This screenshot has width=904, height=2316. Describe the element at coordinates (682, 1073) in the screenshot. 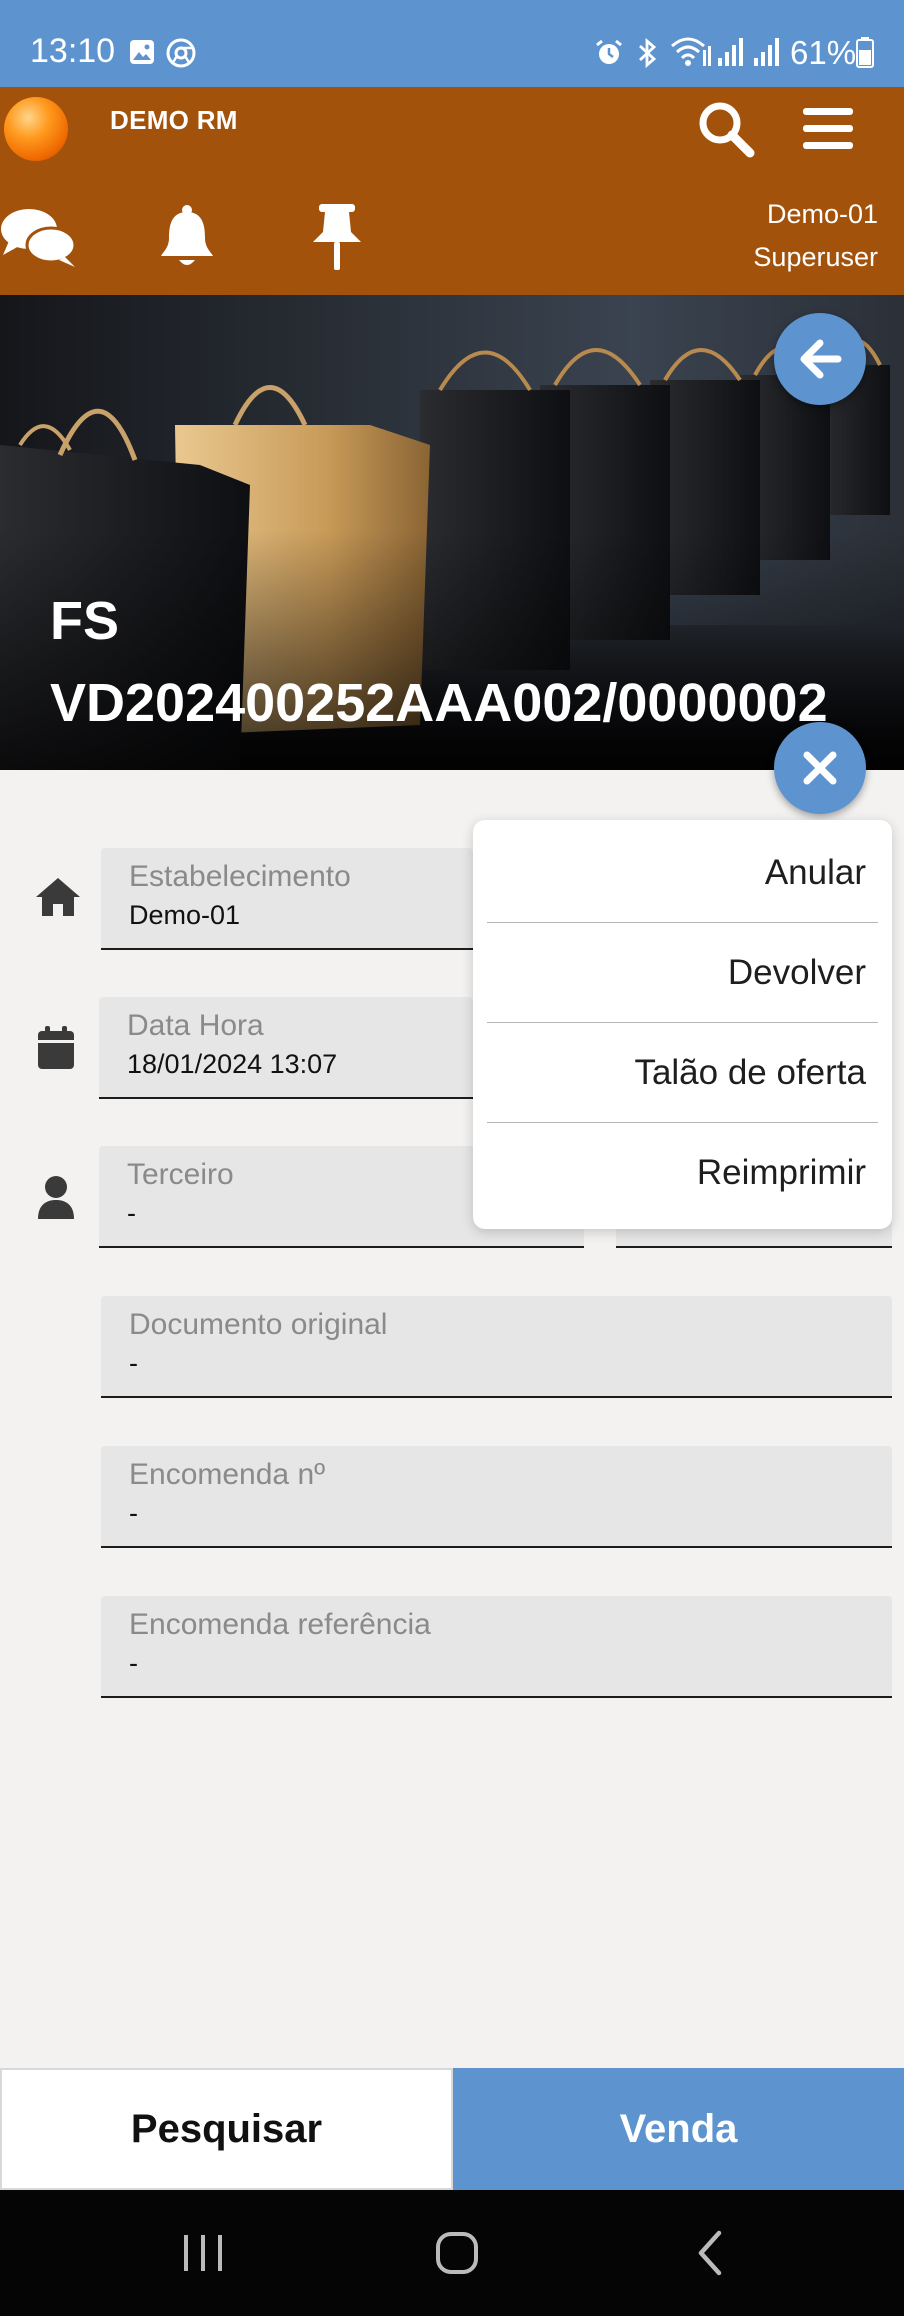

I see `menu-item-talao-de-oferta: Talão de oferta` at that location.